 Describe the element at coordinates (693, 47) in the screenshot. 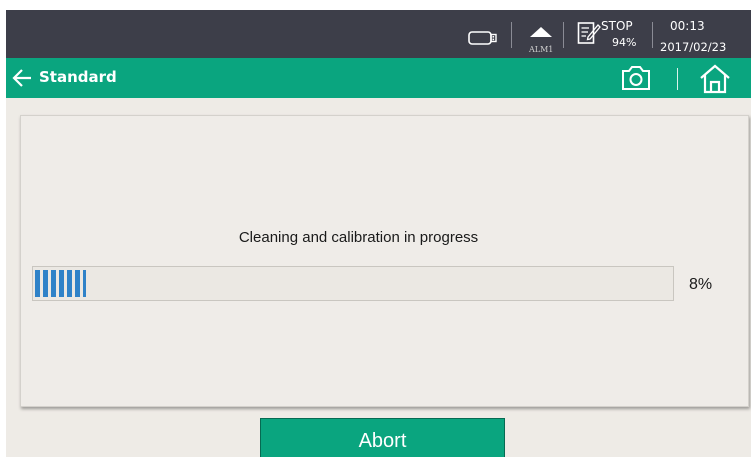

I see `clock-date: 2017/02/23` at that location.